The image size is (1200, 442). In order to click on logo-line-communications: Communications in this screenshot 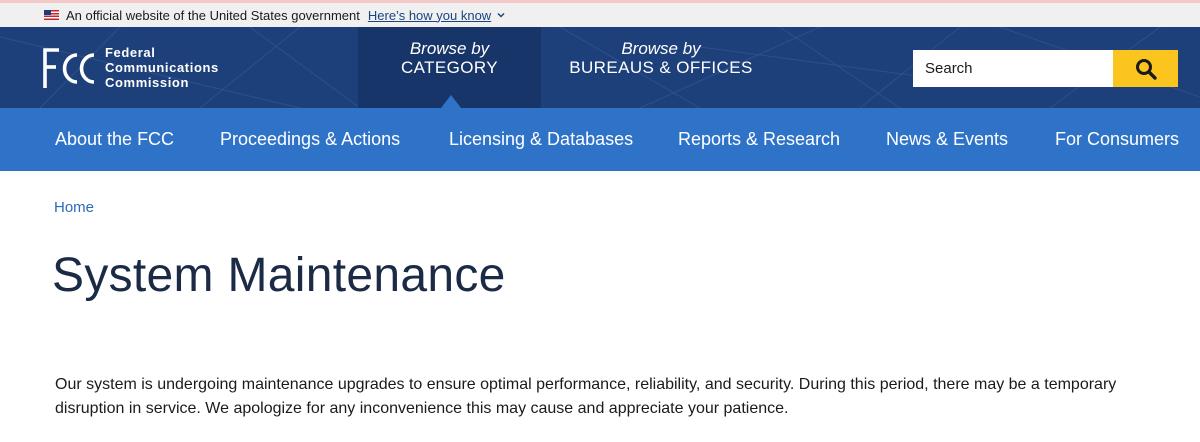, I will do `click(162, 67)`.